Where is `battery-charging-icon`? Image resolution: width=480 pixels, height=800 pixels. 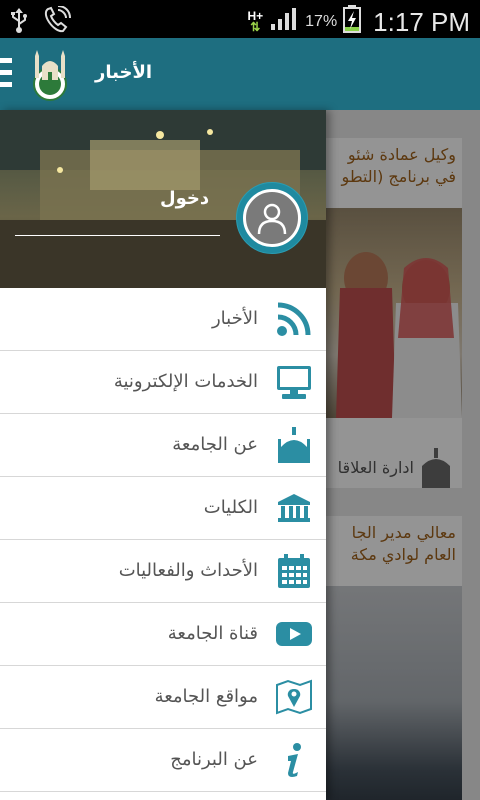 battery-charging-icon is located at coordinates (352, 22).